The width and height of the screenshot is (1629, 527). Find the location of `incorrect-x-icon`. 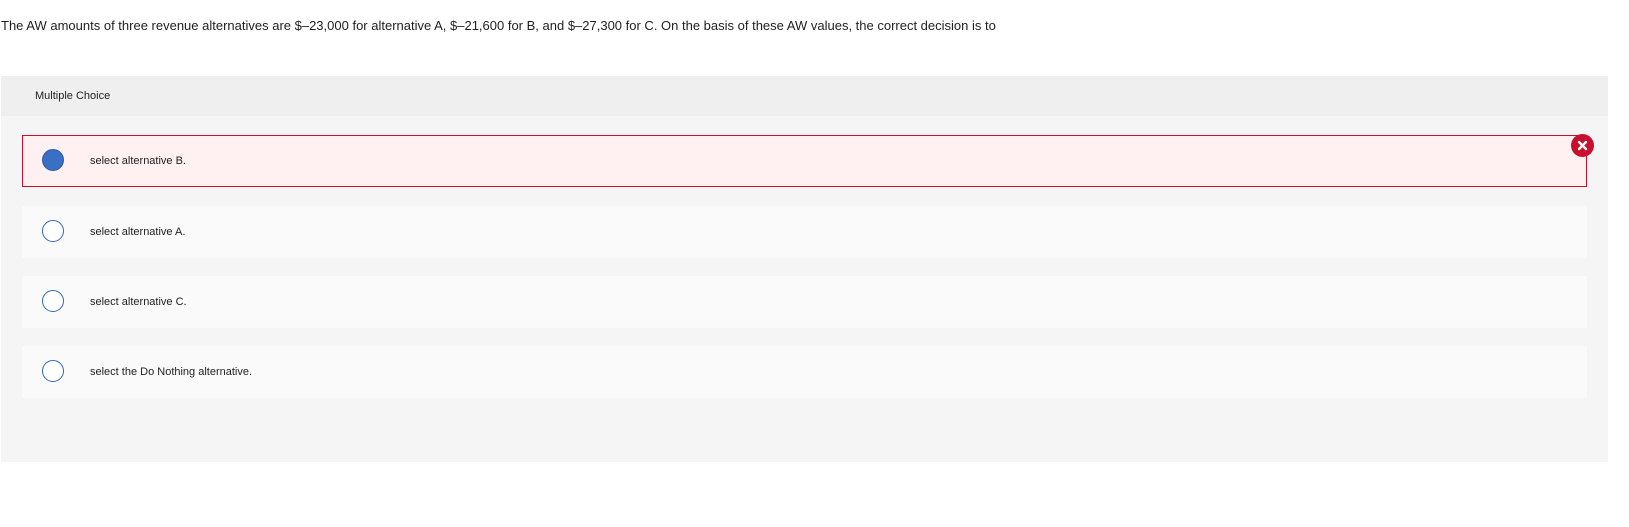

incorrect-x-icon is located at coordinates (1582, 145).